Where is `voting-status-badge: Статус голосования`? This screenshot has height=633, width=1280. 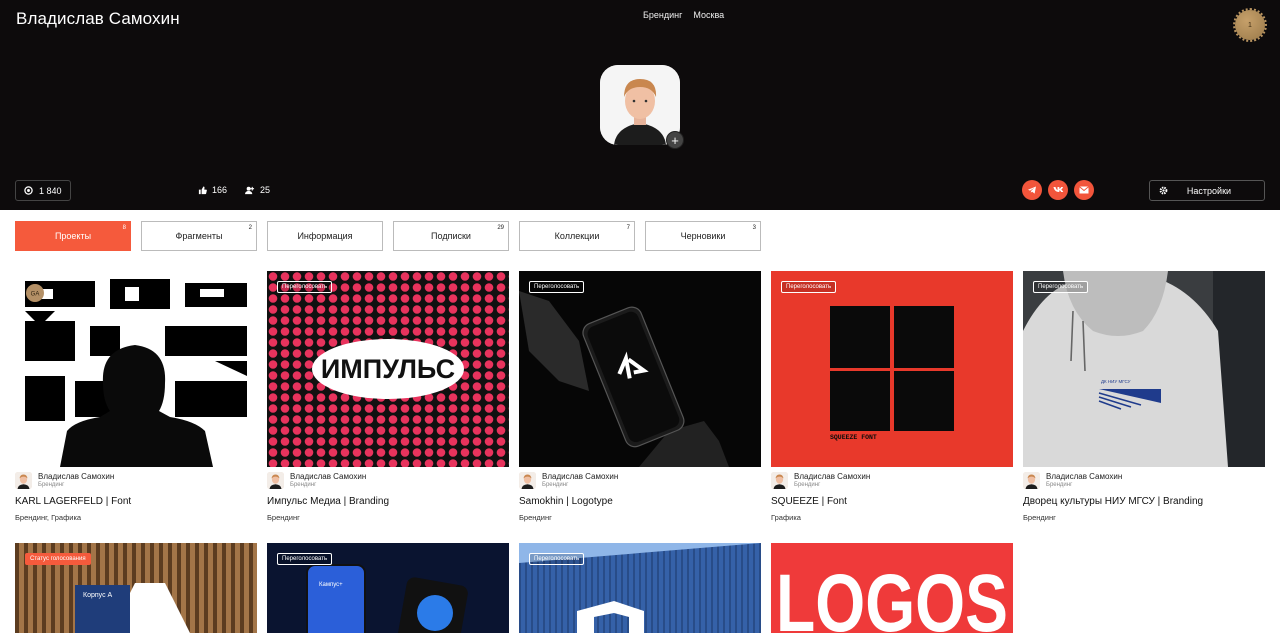 voting-status-badge: Статус голосования is located at coordinates (58, 559).